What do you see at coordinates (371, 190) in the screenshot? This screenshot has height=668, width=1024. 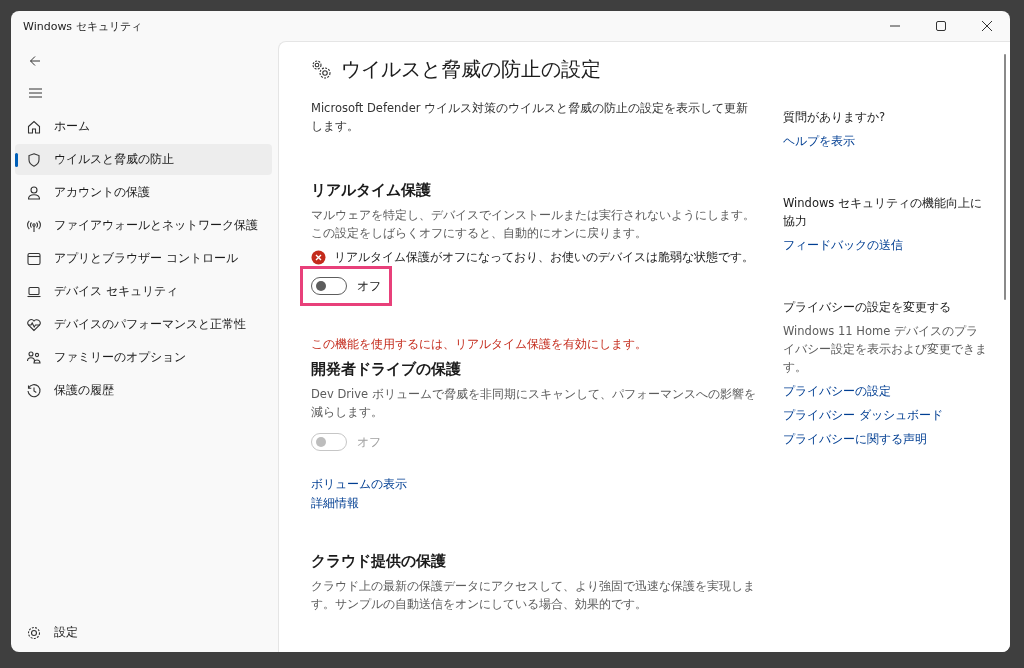 I see `section-heading: リアルタイム保護` at bounding box center [371, 190].